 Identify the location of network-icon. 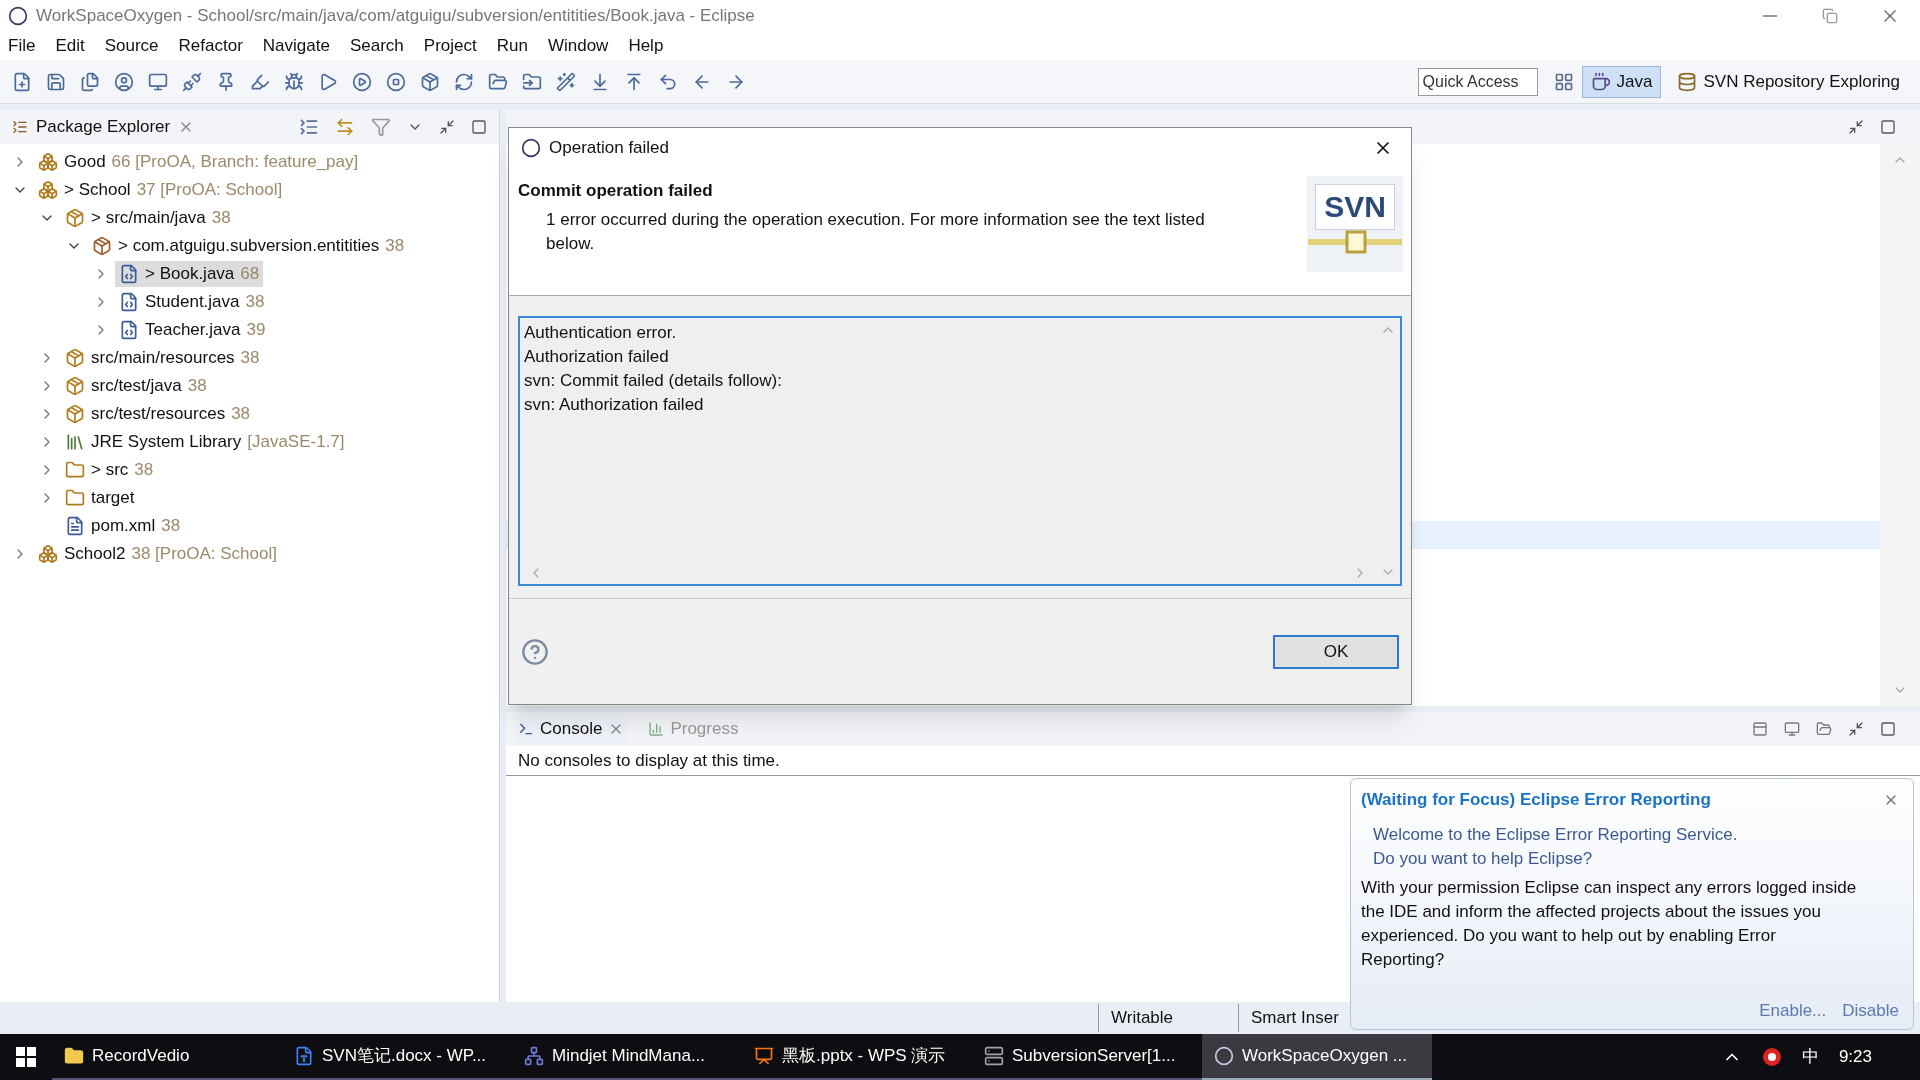
(534, 1056).